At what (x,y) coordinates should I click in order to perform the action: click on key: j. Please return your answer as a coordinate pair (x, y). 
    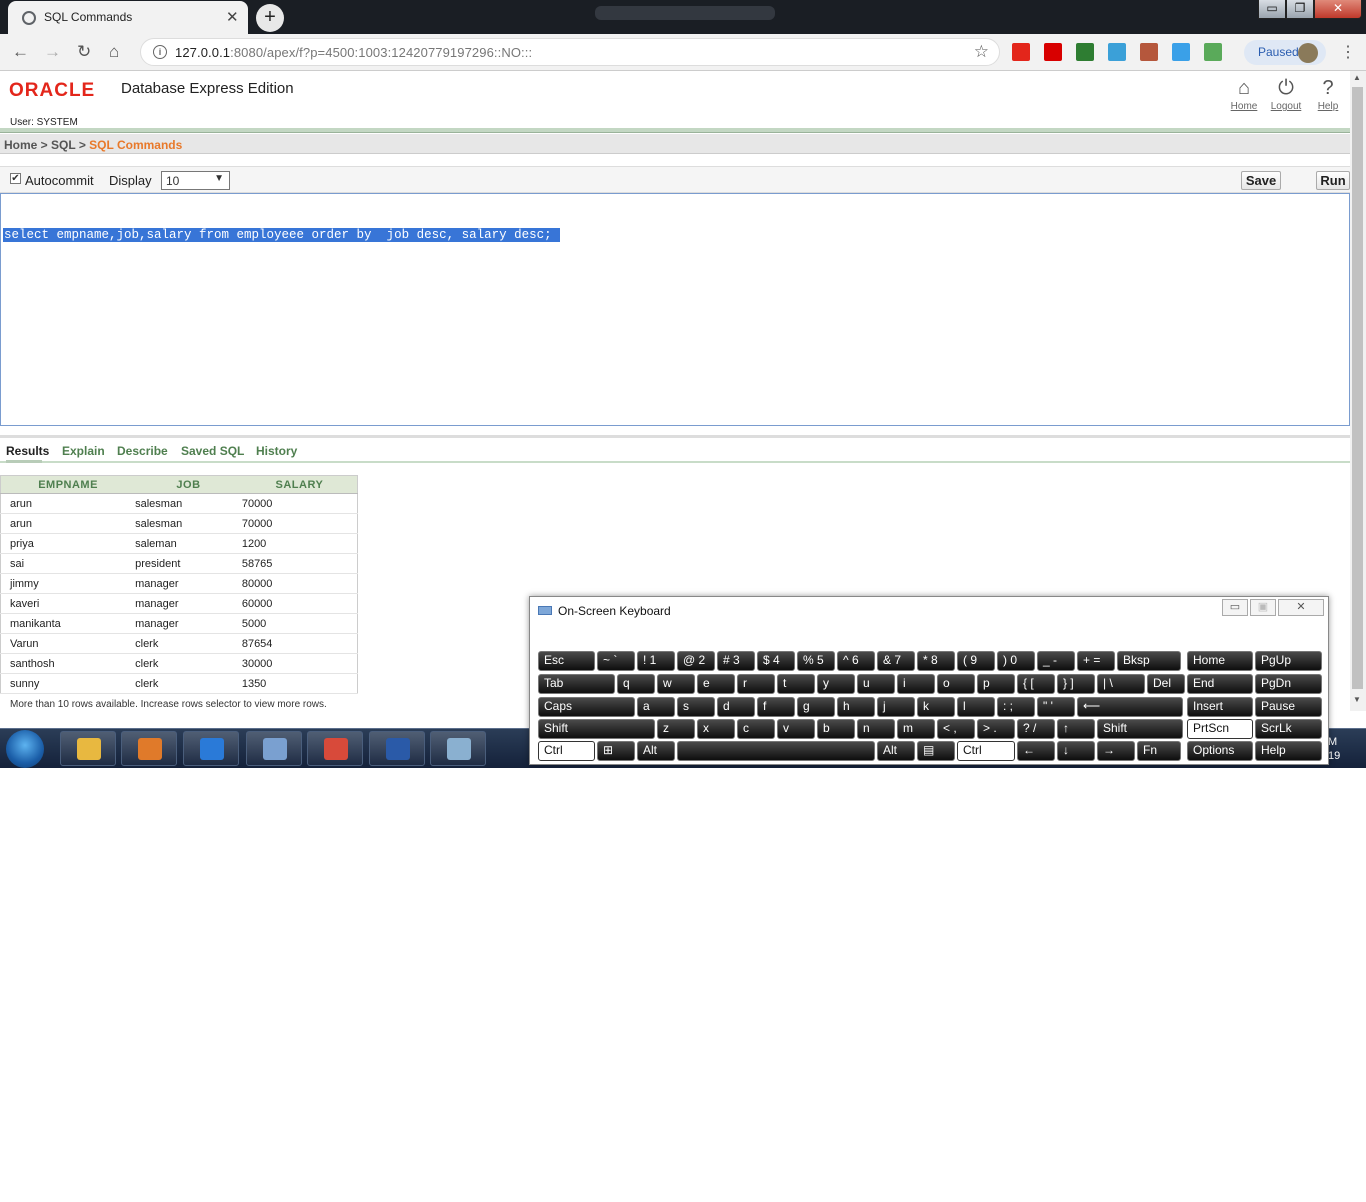
    Looking at the image, I should click on (896, 707).